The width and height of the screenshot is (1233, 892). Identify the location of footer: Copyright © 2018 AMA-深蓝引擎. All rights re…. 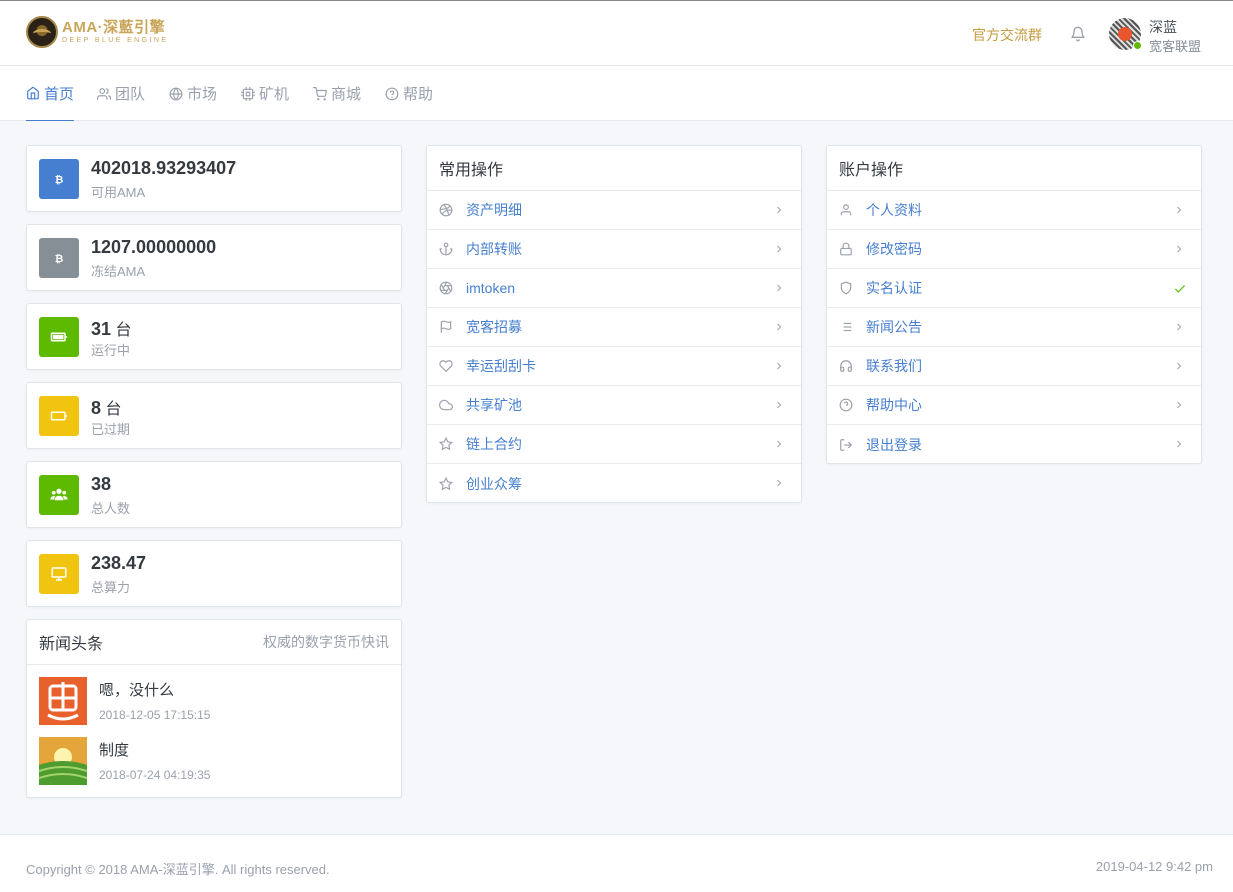
(616, 863).